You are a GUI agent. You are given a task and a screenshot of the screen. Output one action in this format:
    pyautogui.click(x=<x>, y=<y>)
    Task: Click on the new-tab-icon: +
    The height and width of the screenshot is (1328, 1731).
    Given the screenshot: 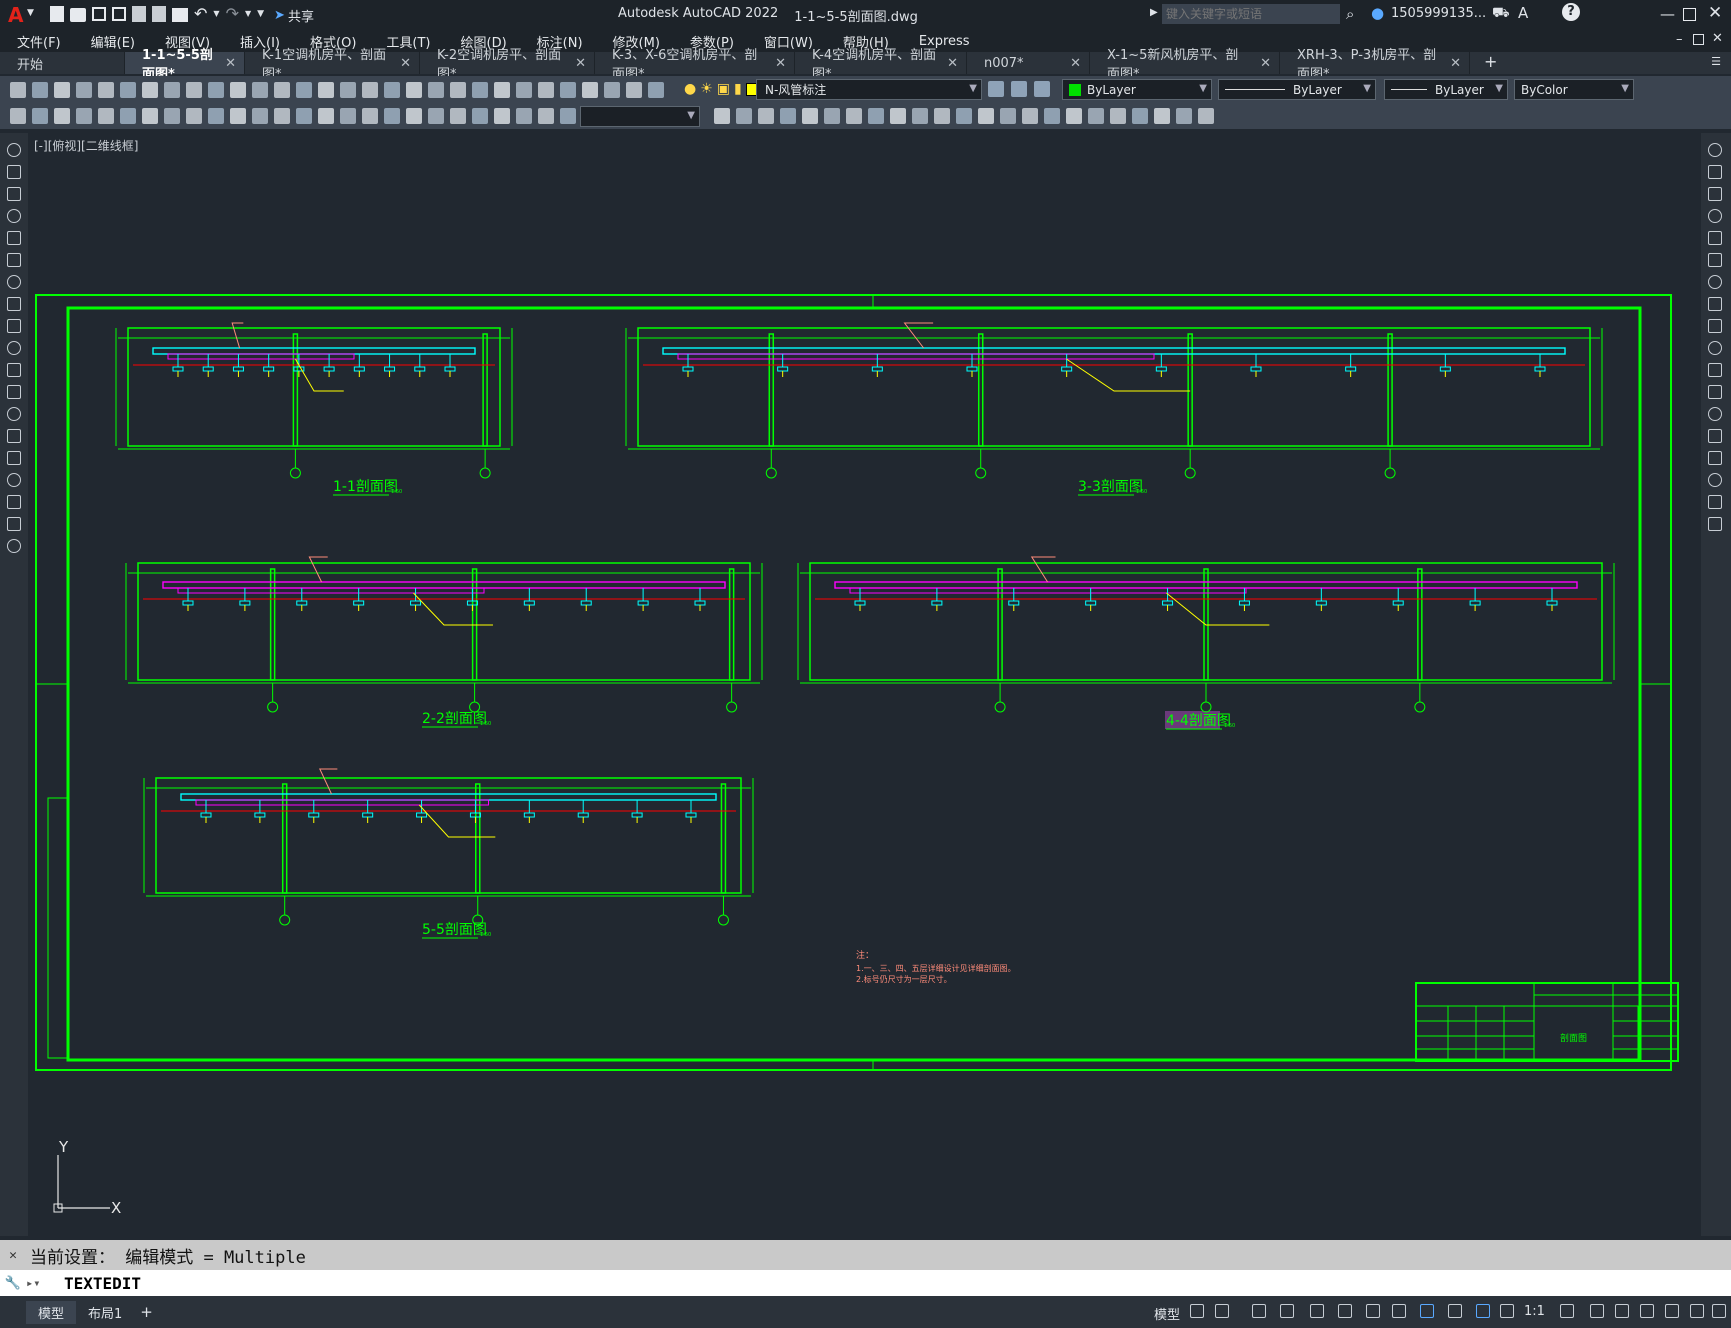 What is the action you would take?
    pyautogui.click(x=1490, y=61)
    